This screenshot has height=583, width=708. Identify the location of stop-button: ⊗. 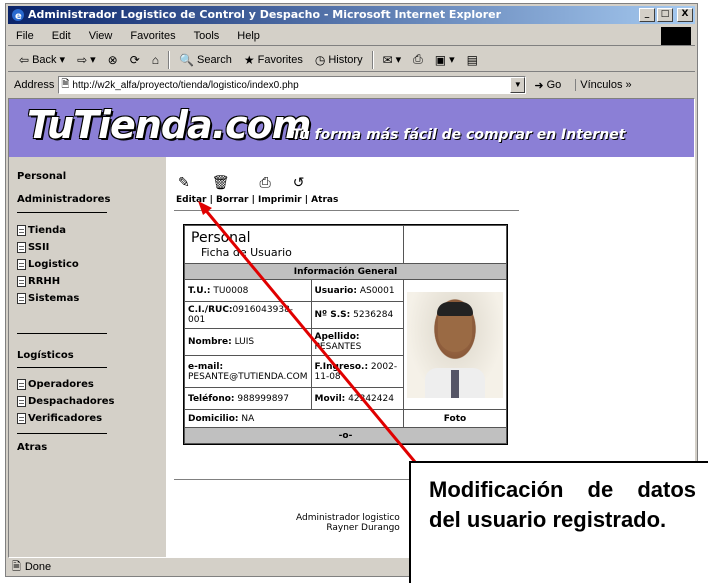
(113, 60).